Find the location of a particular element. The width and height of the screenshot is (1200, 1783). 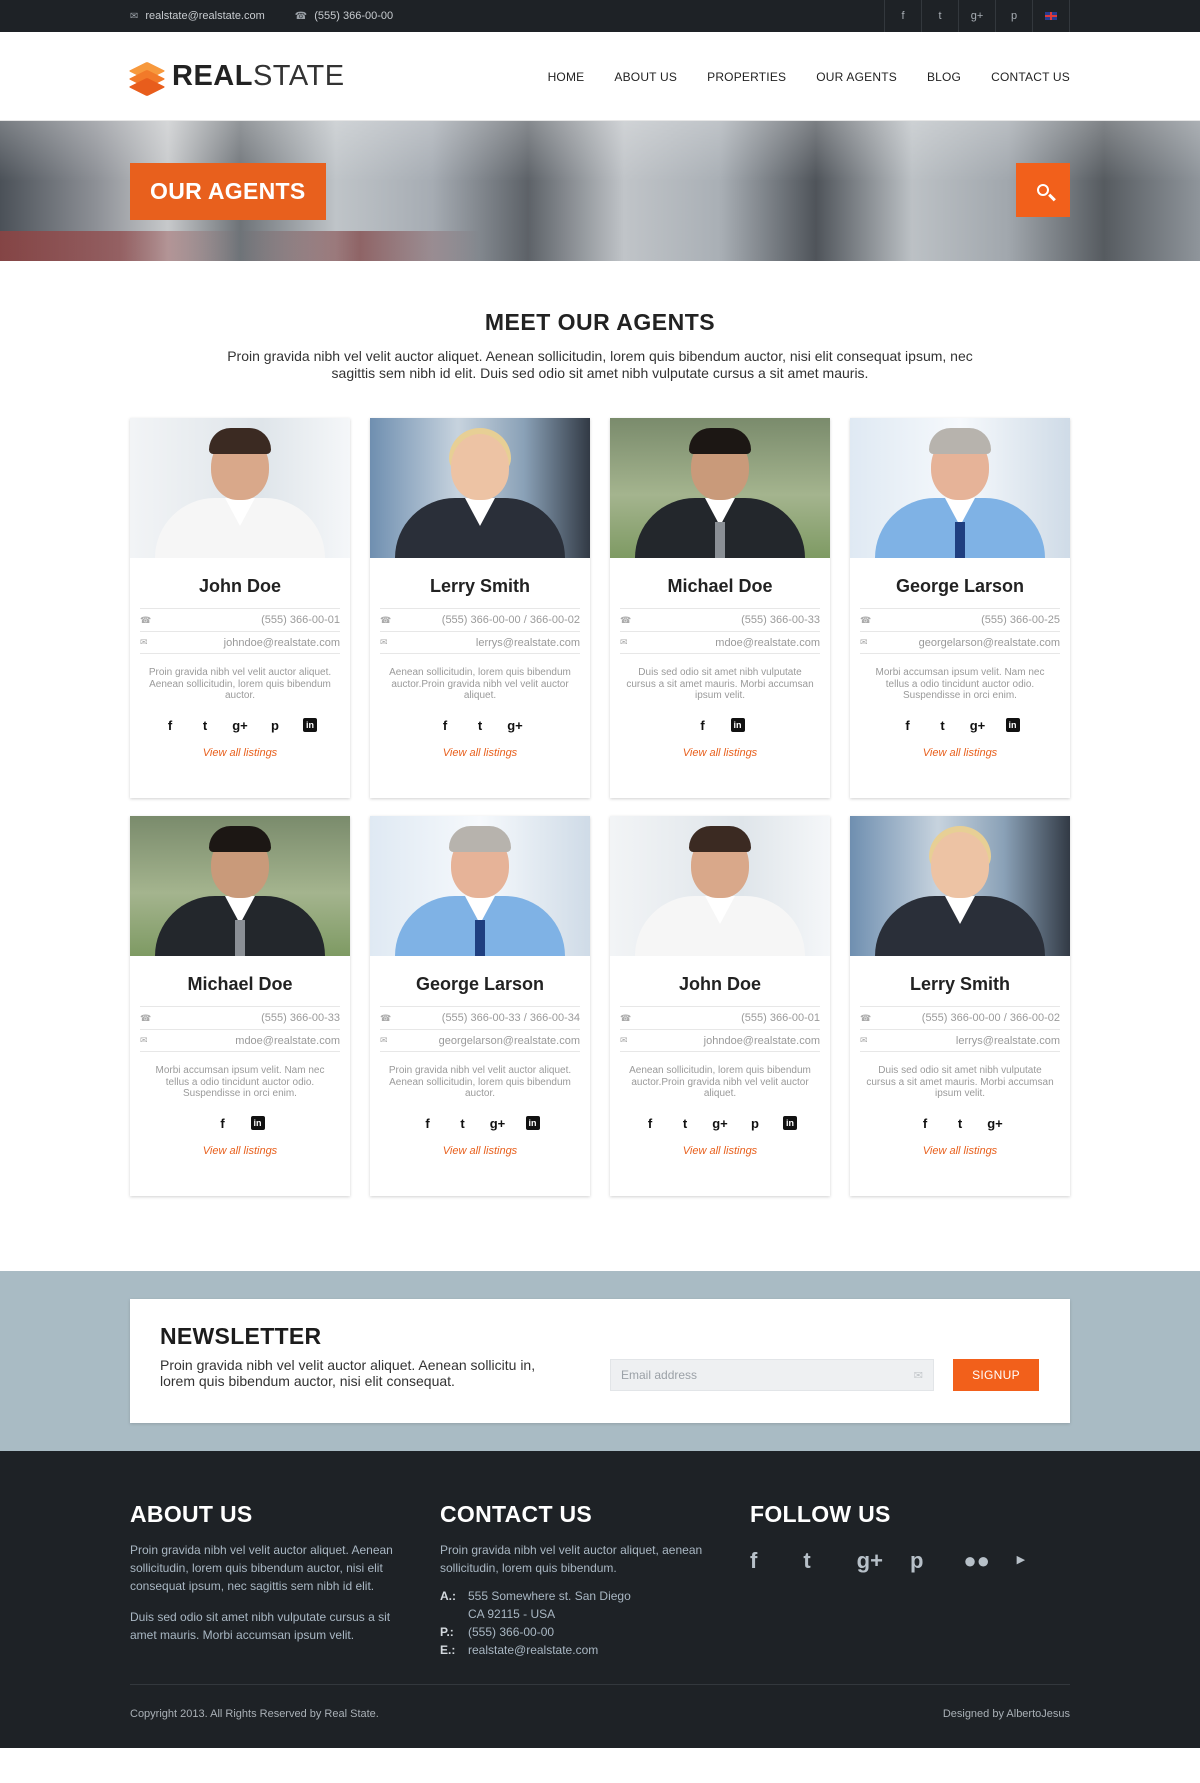

designer-credit: Designed by AlbertoJesus is located at coordinates (1006, 1714).